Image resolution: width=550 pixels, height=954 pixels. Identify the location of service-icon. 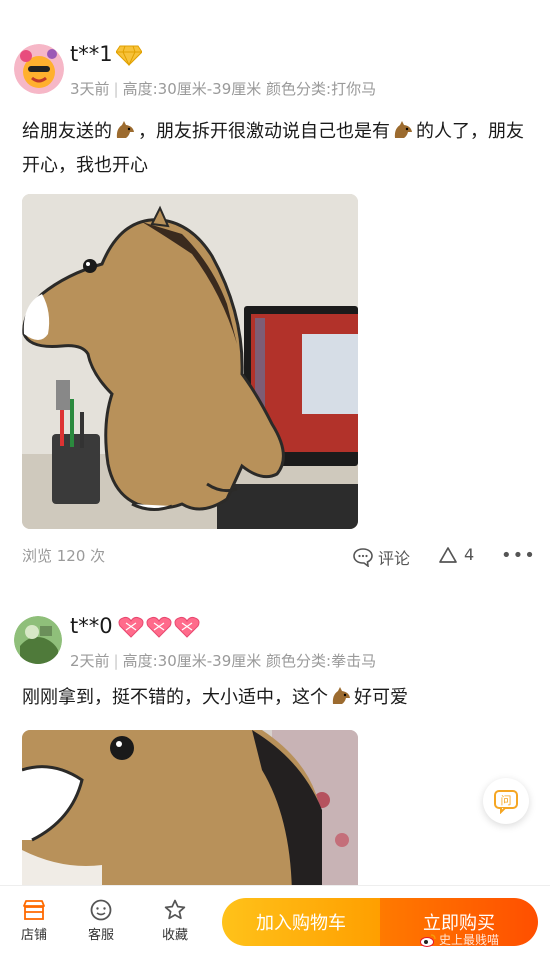
(101, 910).